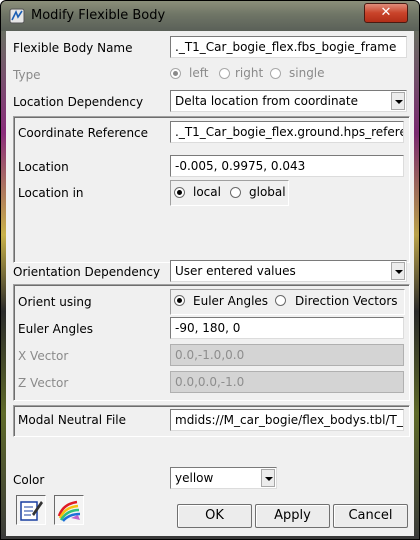  Describe the element at coordinates (288, 47) in the screenshot. I see `body-name-field: ._T1_Car_bogie_flex.fbs_bogie_frame` at that location.